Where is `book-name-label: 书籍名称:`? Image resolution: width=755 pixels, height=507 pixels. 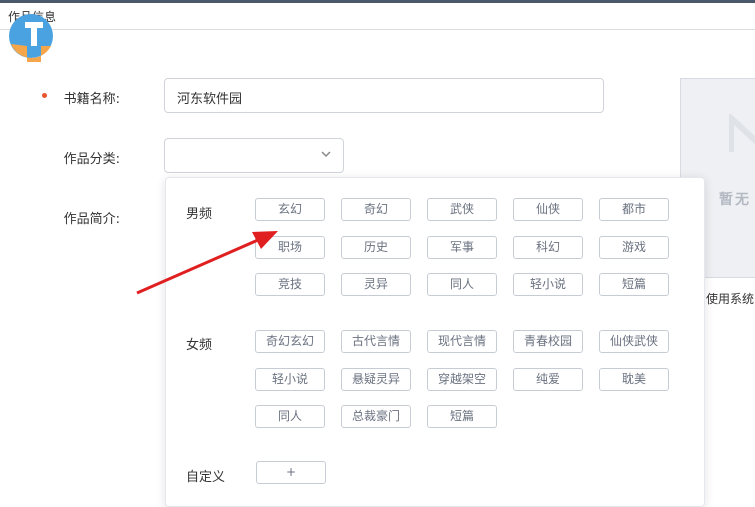
book-name-label: 书籍名称: is located at coordinates (91, 99).